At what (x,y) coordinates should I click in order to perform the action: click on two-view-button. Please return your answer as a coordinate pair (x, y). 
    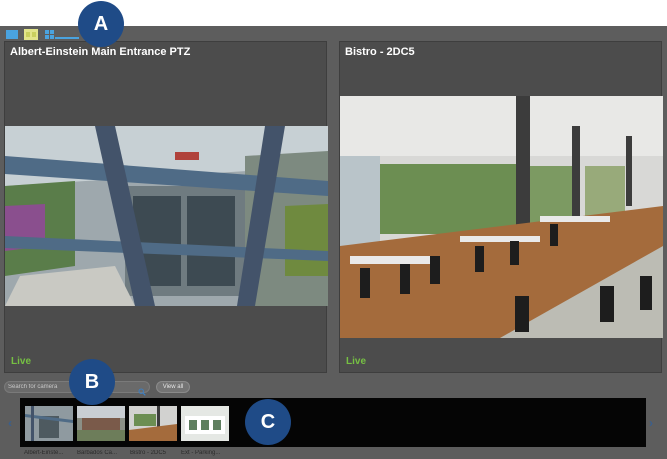
    Looking at the image, I should click on (31, 34).